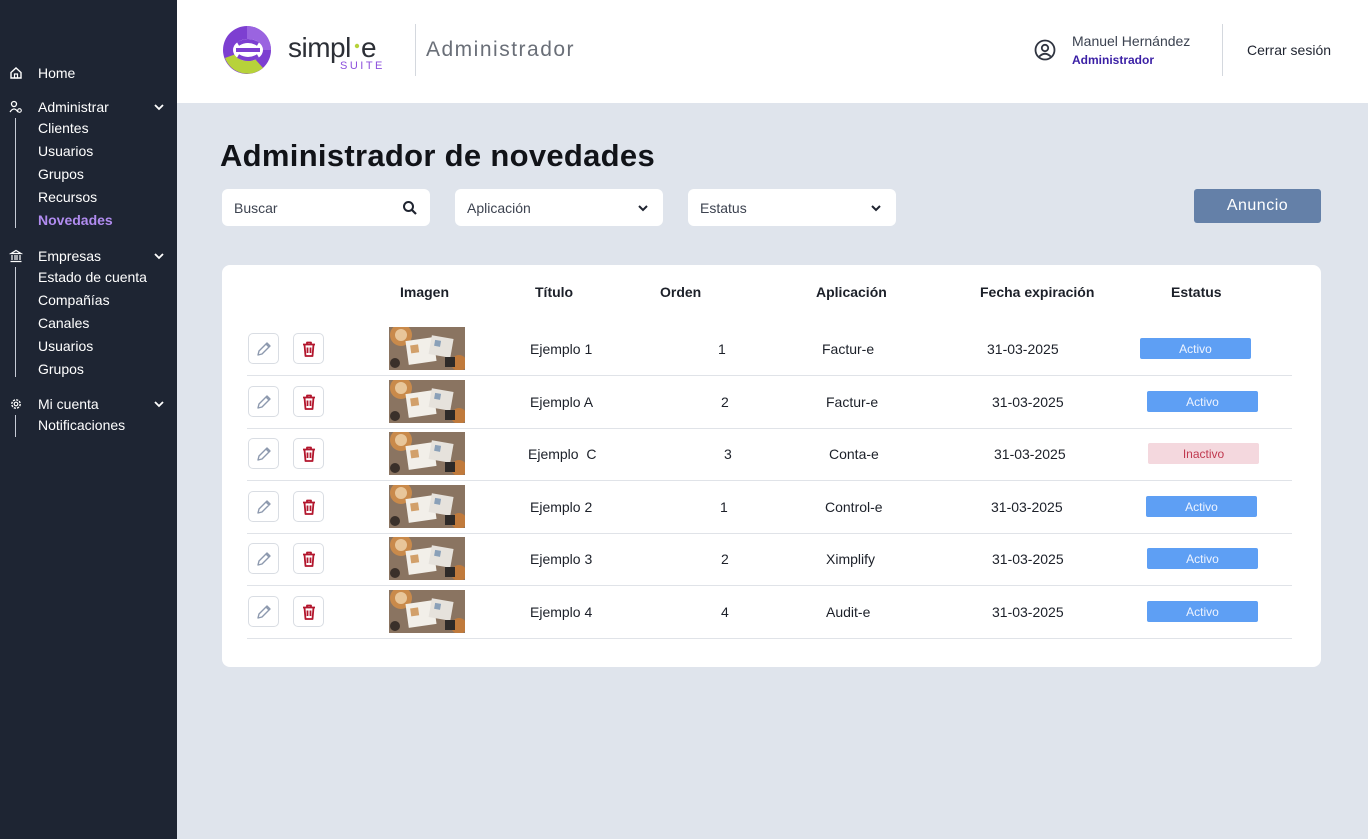 This screenshot has height=839, width=1368. What do you see at coordinates (851, 292) in the screenshot?
I see `column-header-aplicacion: Aplicación` at bounding box center [851, 292].